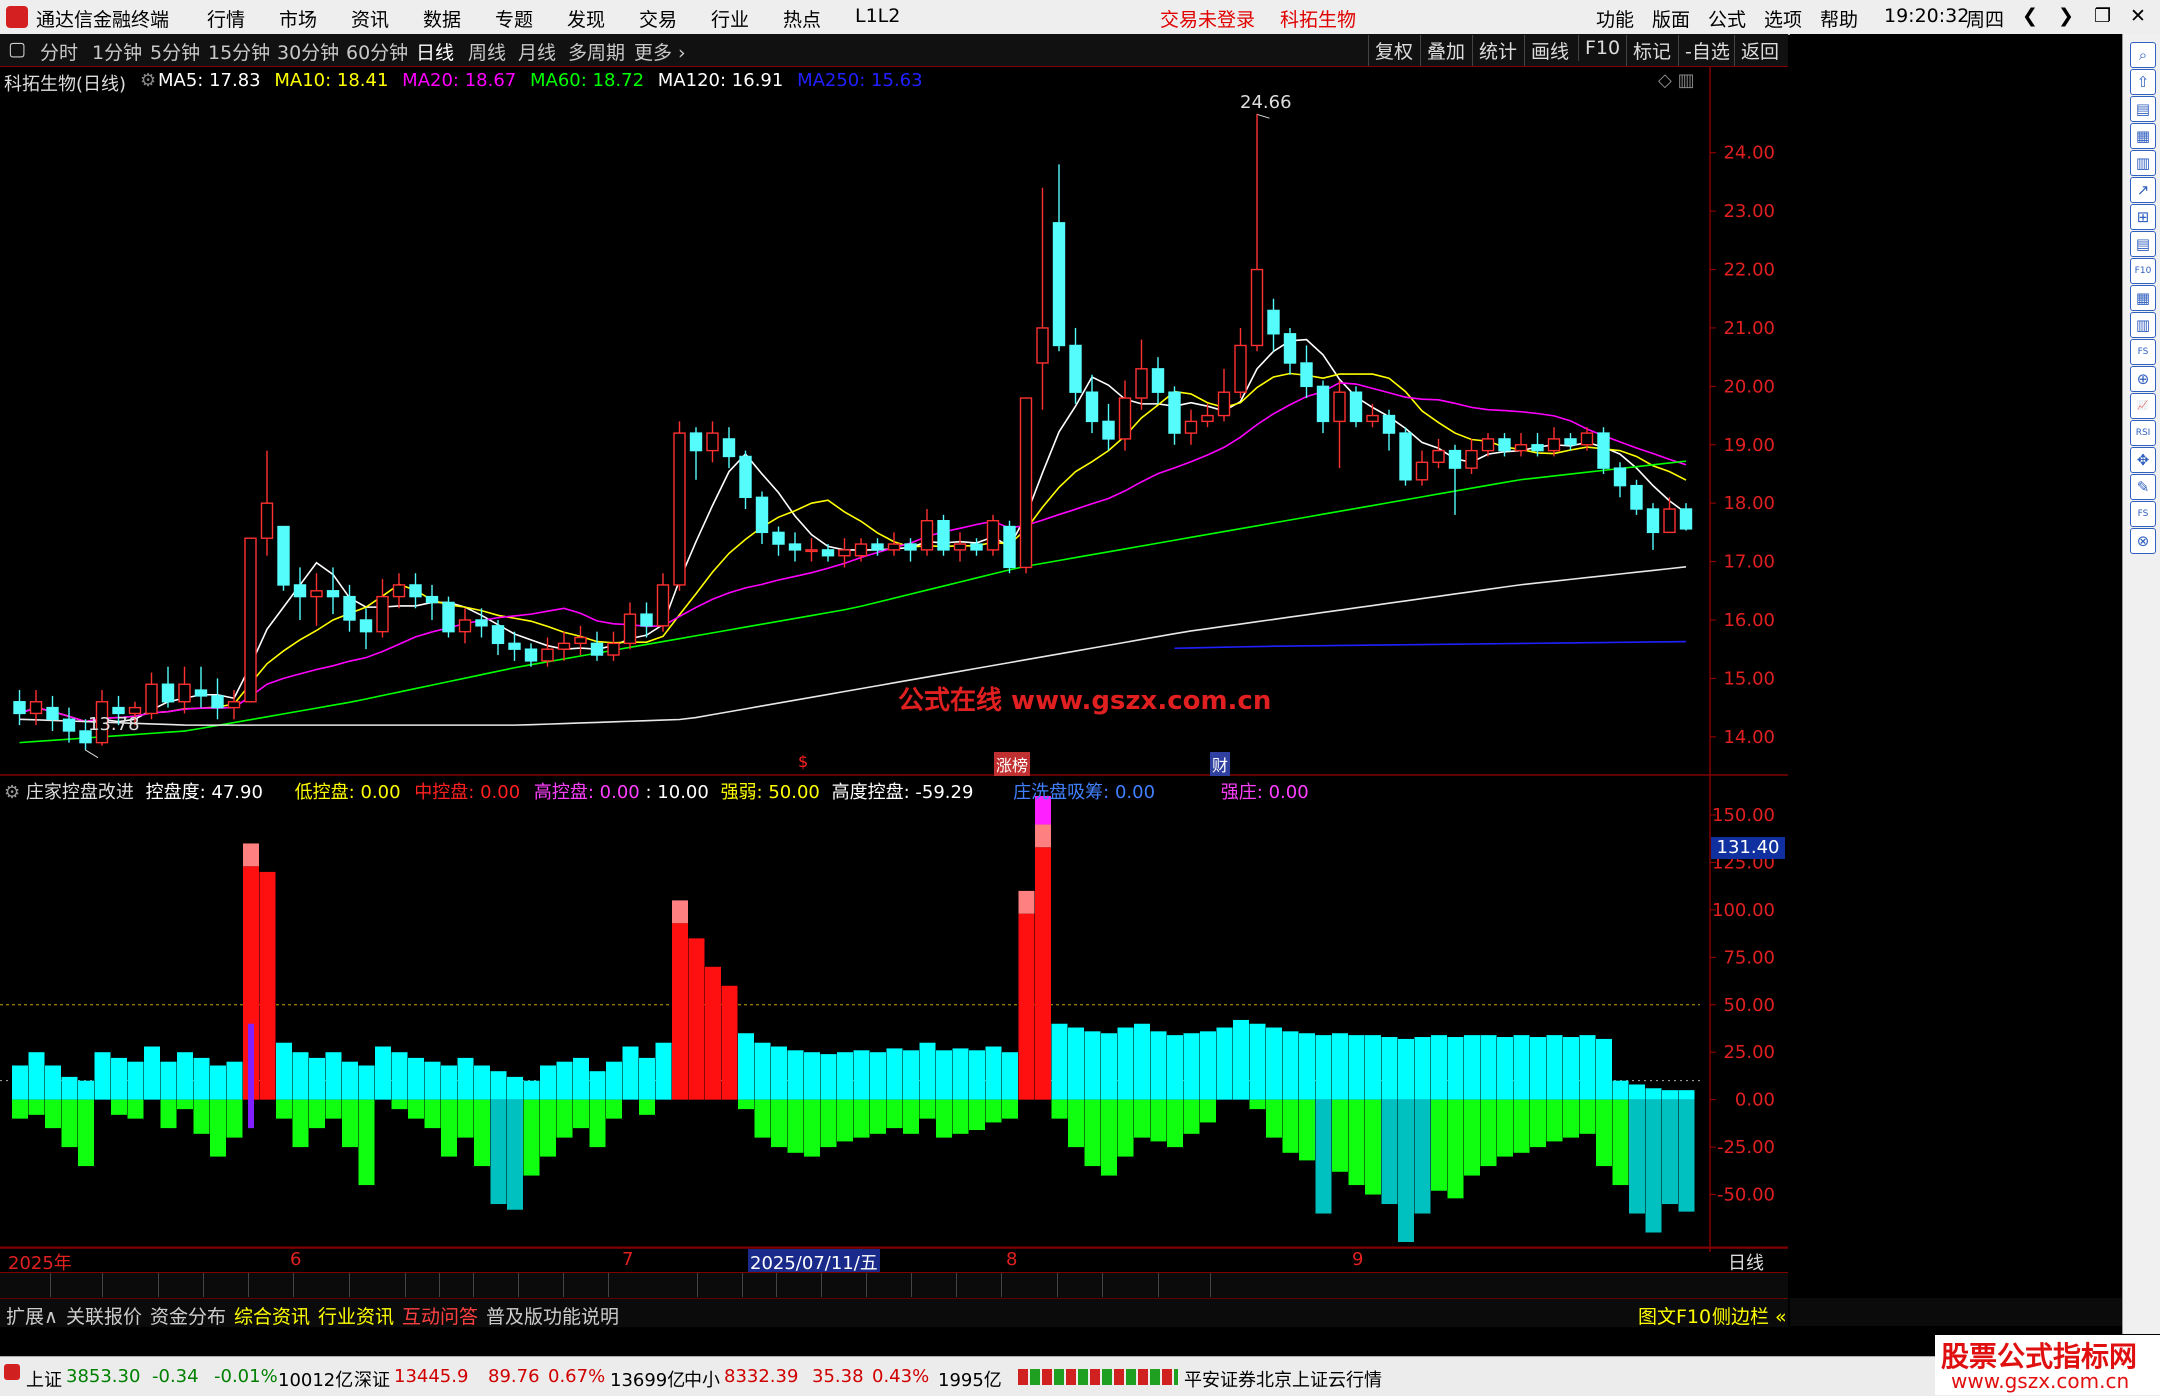  I want to click on up-icon: ⇧, so click(2143, 82).